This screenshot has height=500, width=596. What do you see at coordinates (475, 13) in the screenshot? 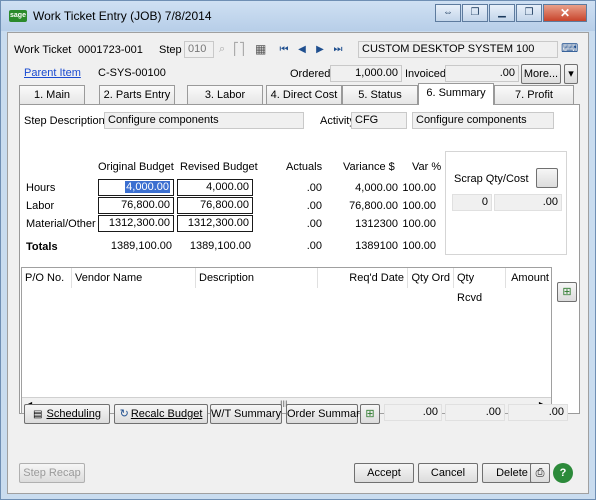
I see `window-options-button: ❐` at bounding box center [475, 13].